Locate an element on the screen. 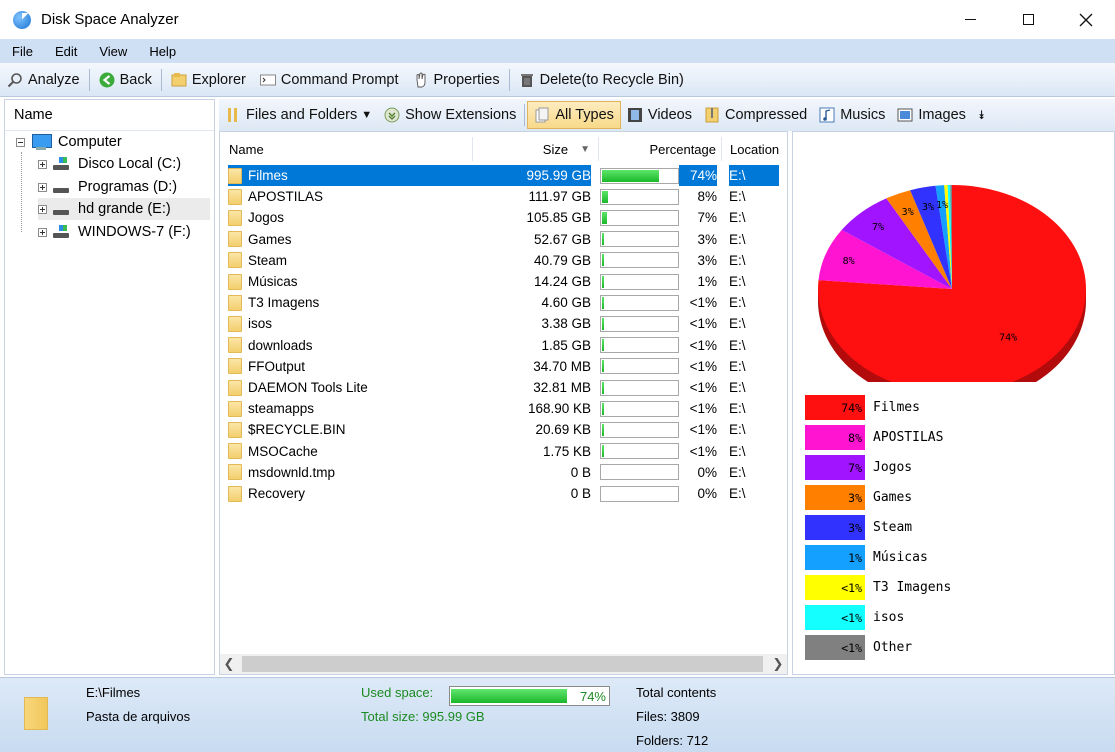  tree-item-drive-e: hd grande (E:) is located at coordinates (124, 209).